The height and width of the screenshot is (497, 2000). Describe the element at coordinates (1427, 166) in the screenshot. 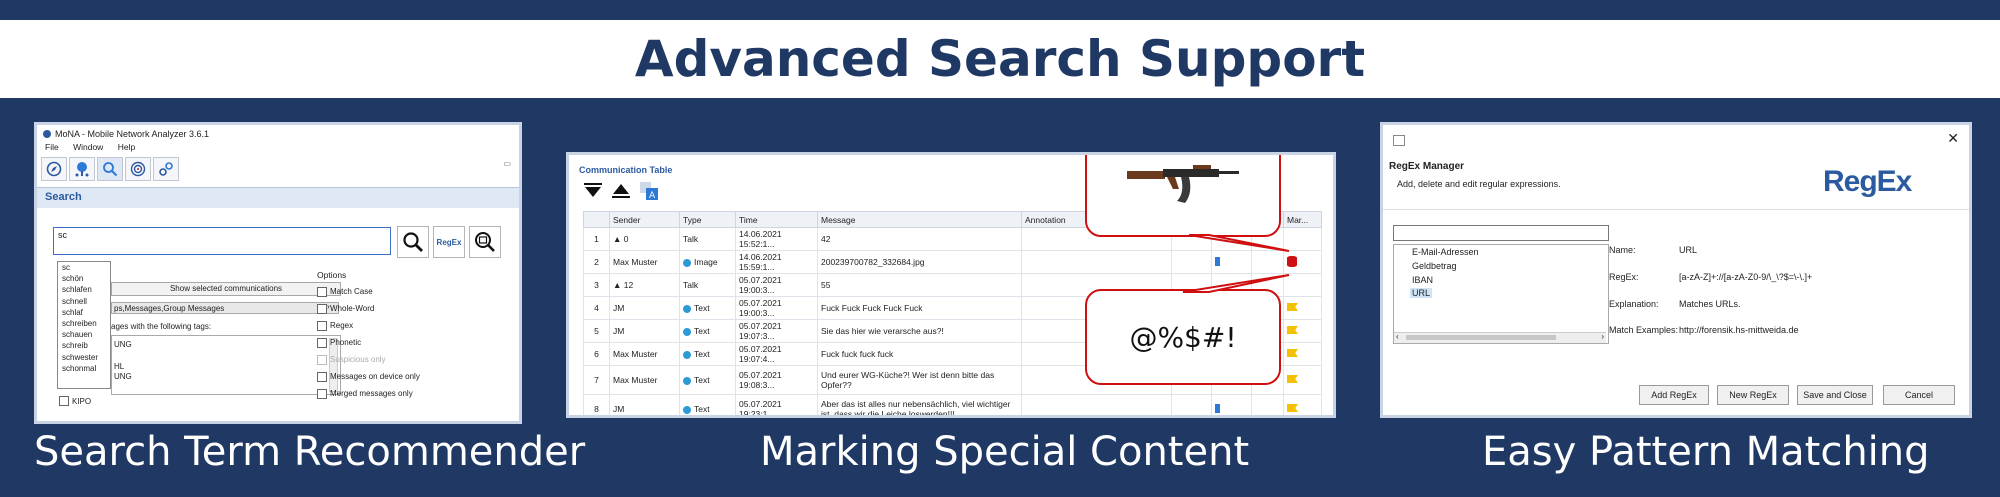

I see `dialog-title: RegEx Manager` at that location.